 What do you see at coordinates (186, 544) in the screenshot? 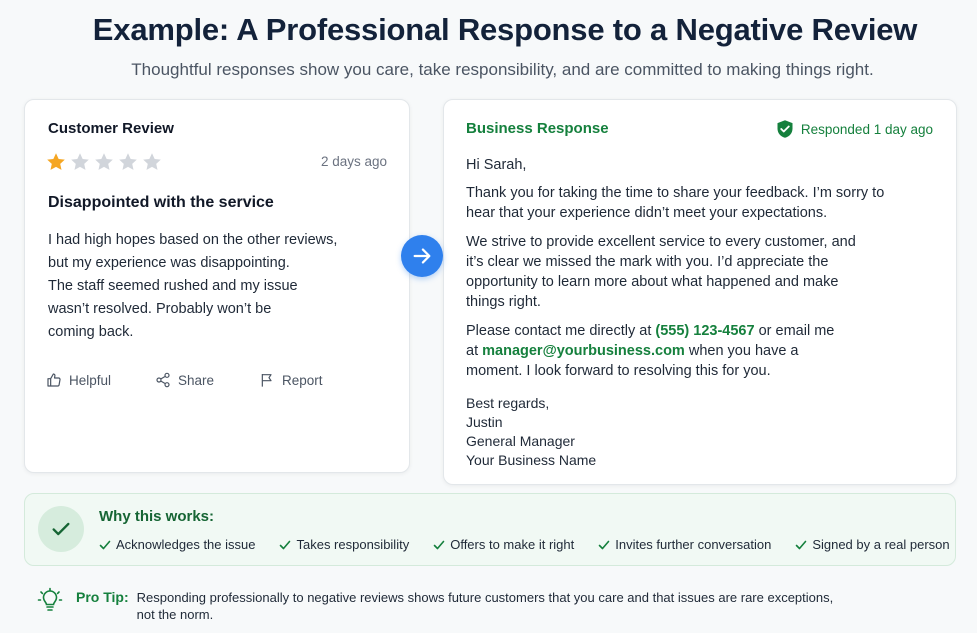
I see `why-item-label: Acknowledges the issue` at bounding box center [186, 544].